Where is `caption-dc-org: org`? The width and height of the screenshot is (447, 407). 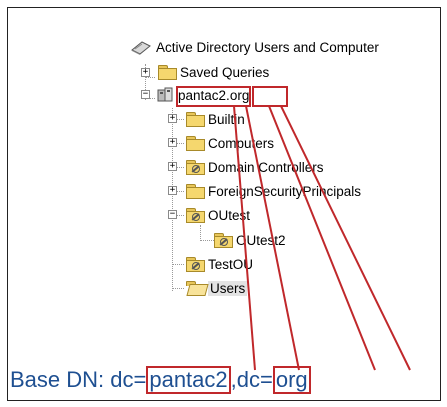
caption-dc-org: org is located at coordinates (291, 380).